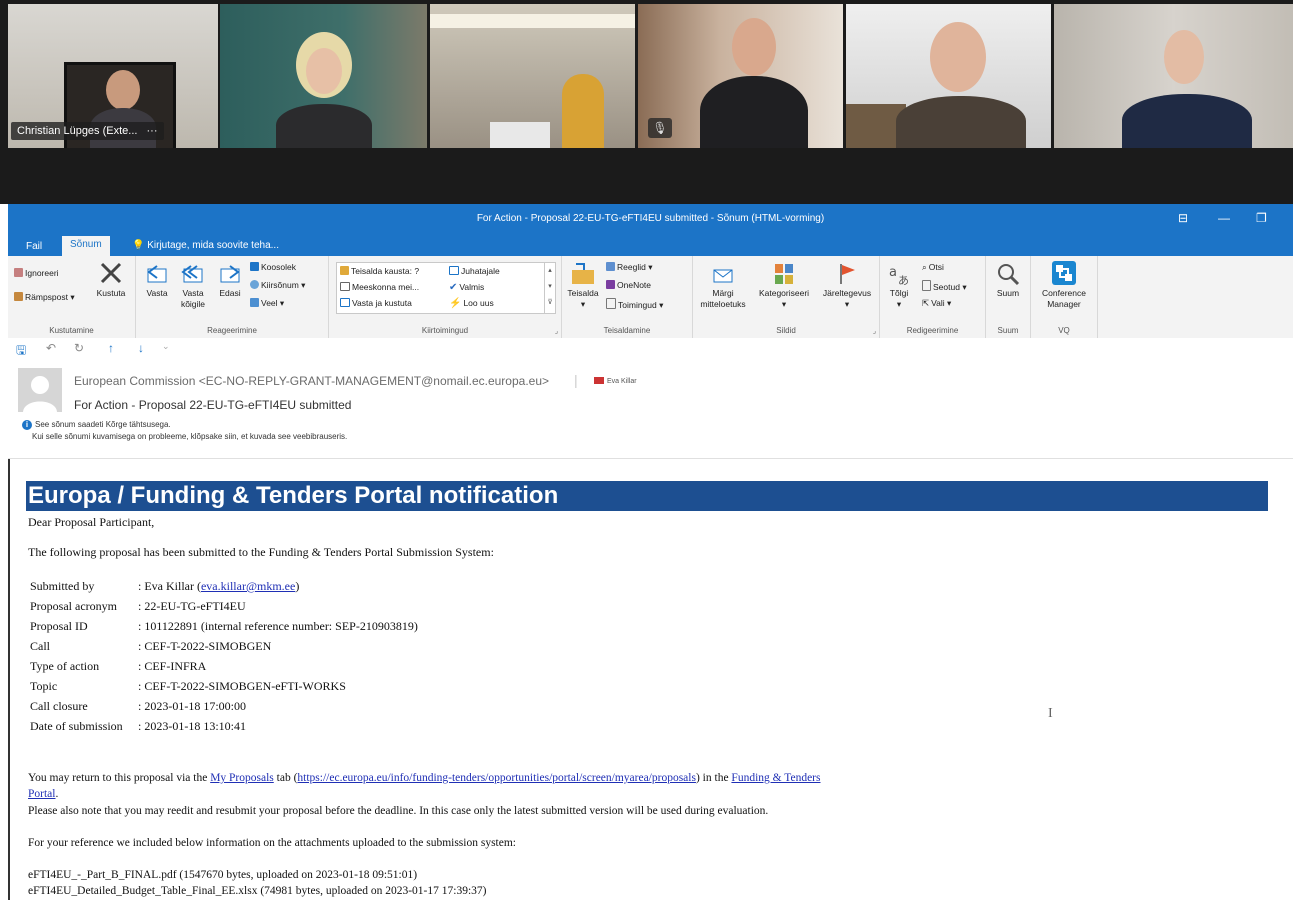 Image resolution: width=1293 pixels, height=900 pixels. What do you see at coordinates (230, 280) in the screenshot?
I see `forward-button: Edasi` at bounding box center [230, 280].